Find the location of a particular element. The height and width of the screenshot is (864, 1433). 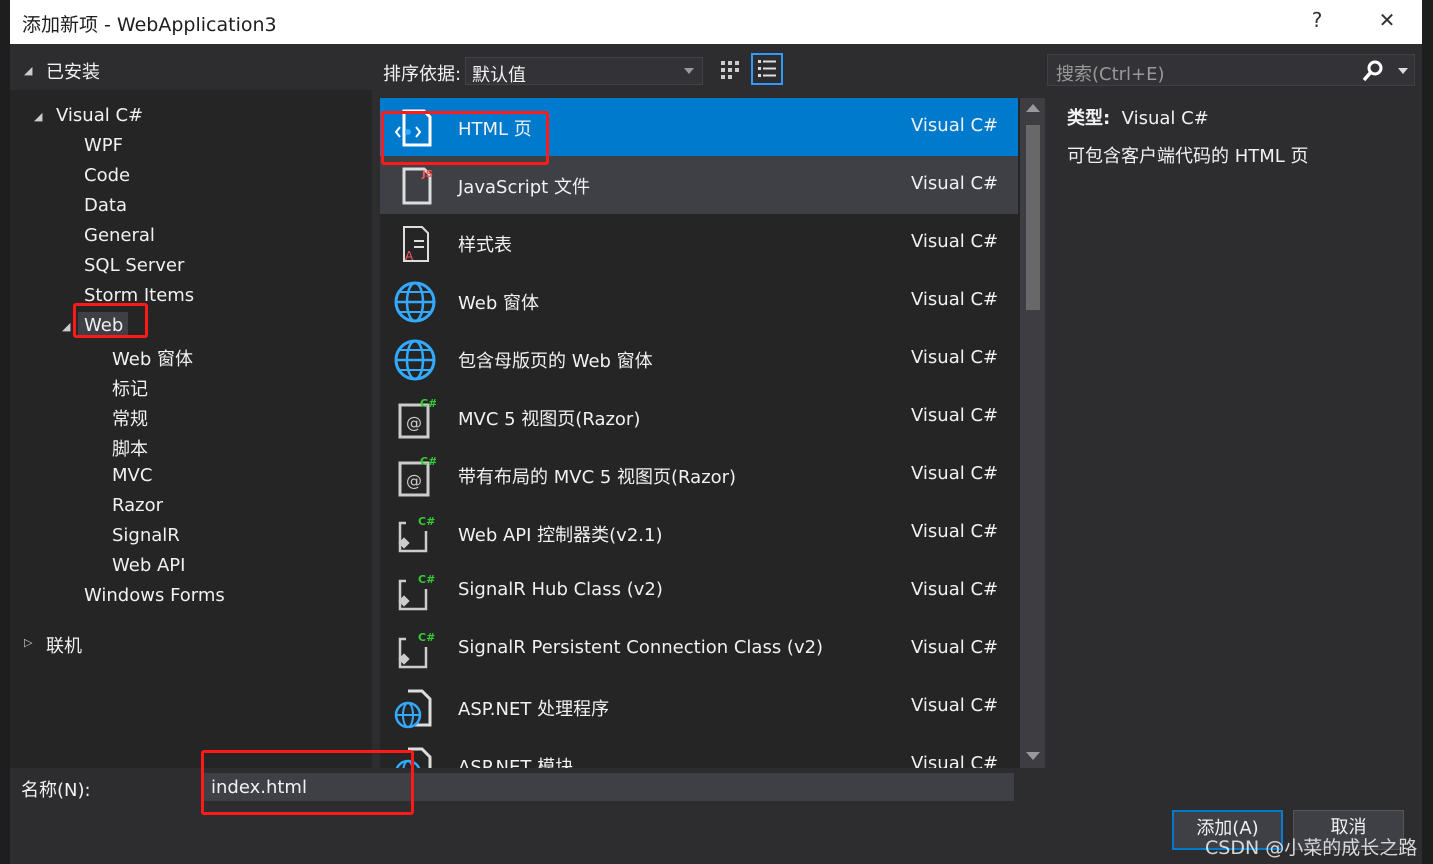

tree-windows-forms: Windows Forms is located at coordinates (154, 595).